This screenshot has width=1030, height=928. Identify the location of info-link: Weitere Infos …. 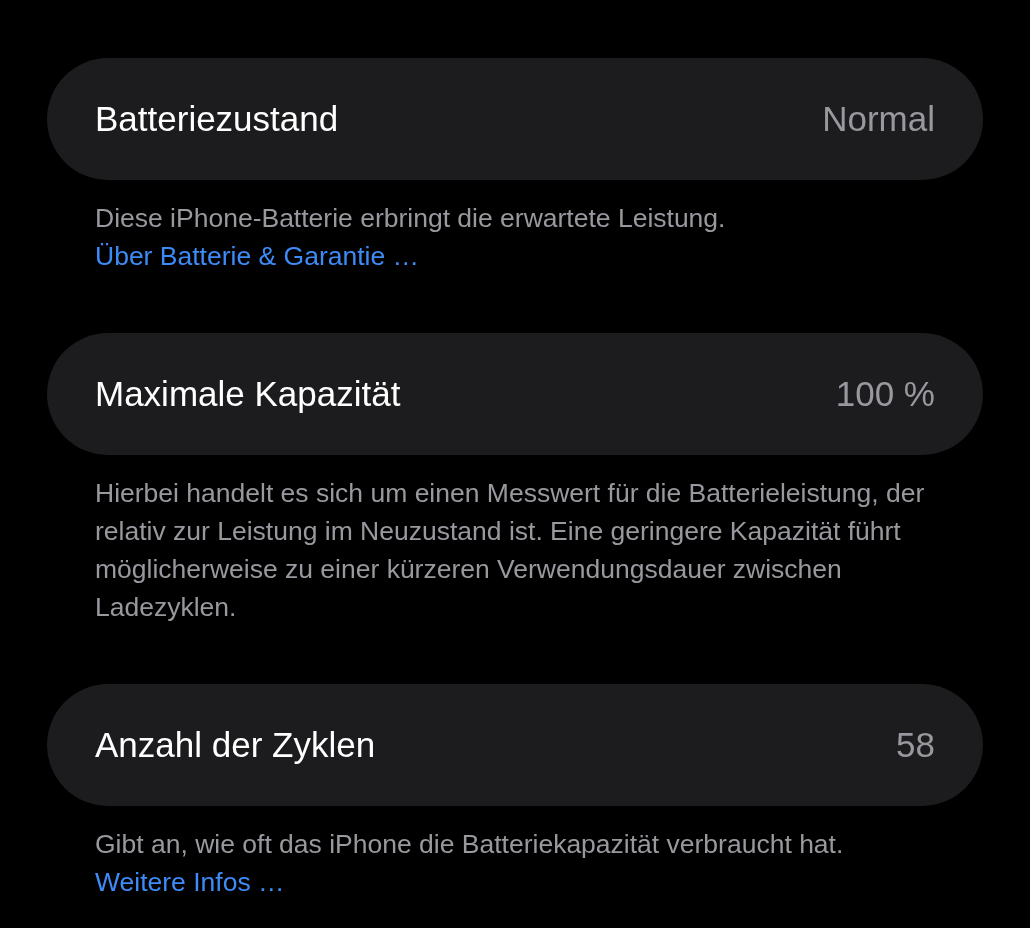
(190, 882).